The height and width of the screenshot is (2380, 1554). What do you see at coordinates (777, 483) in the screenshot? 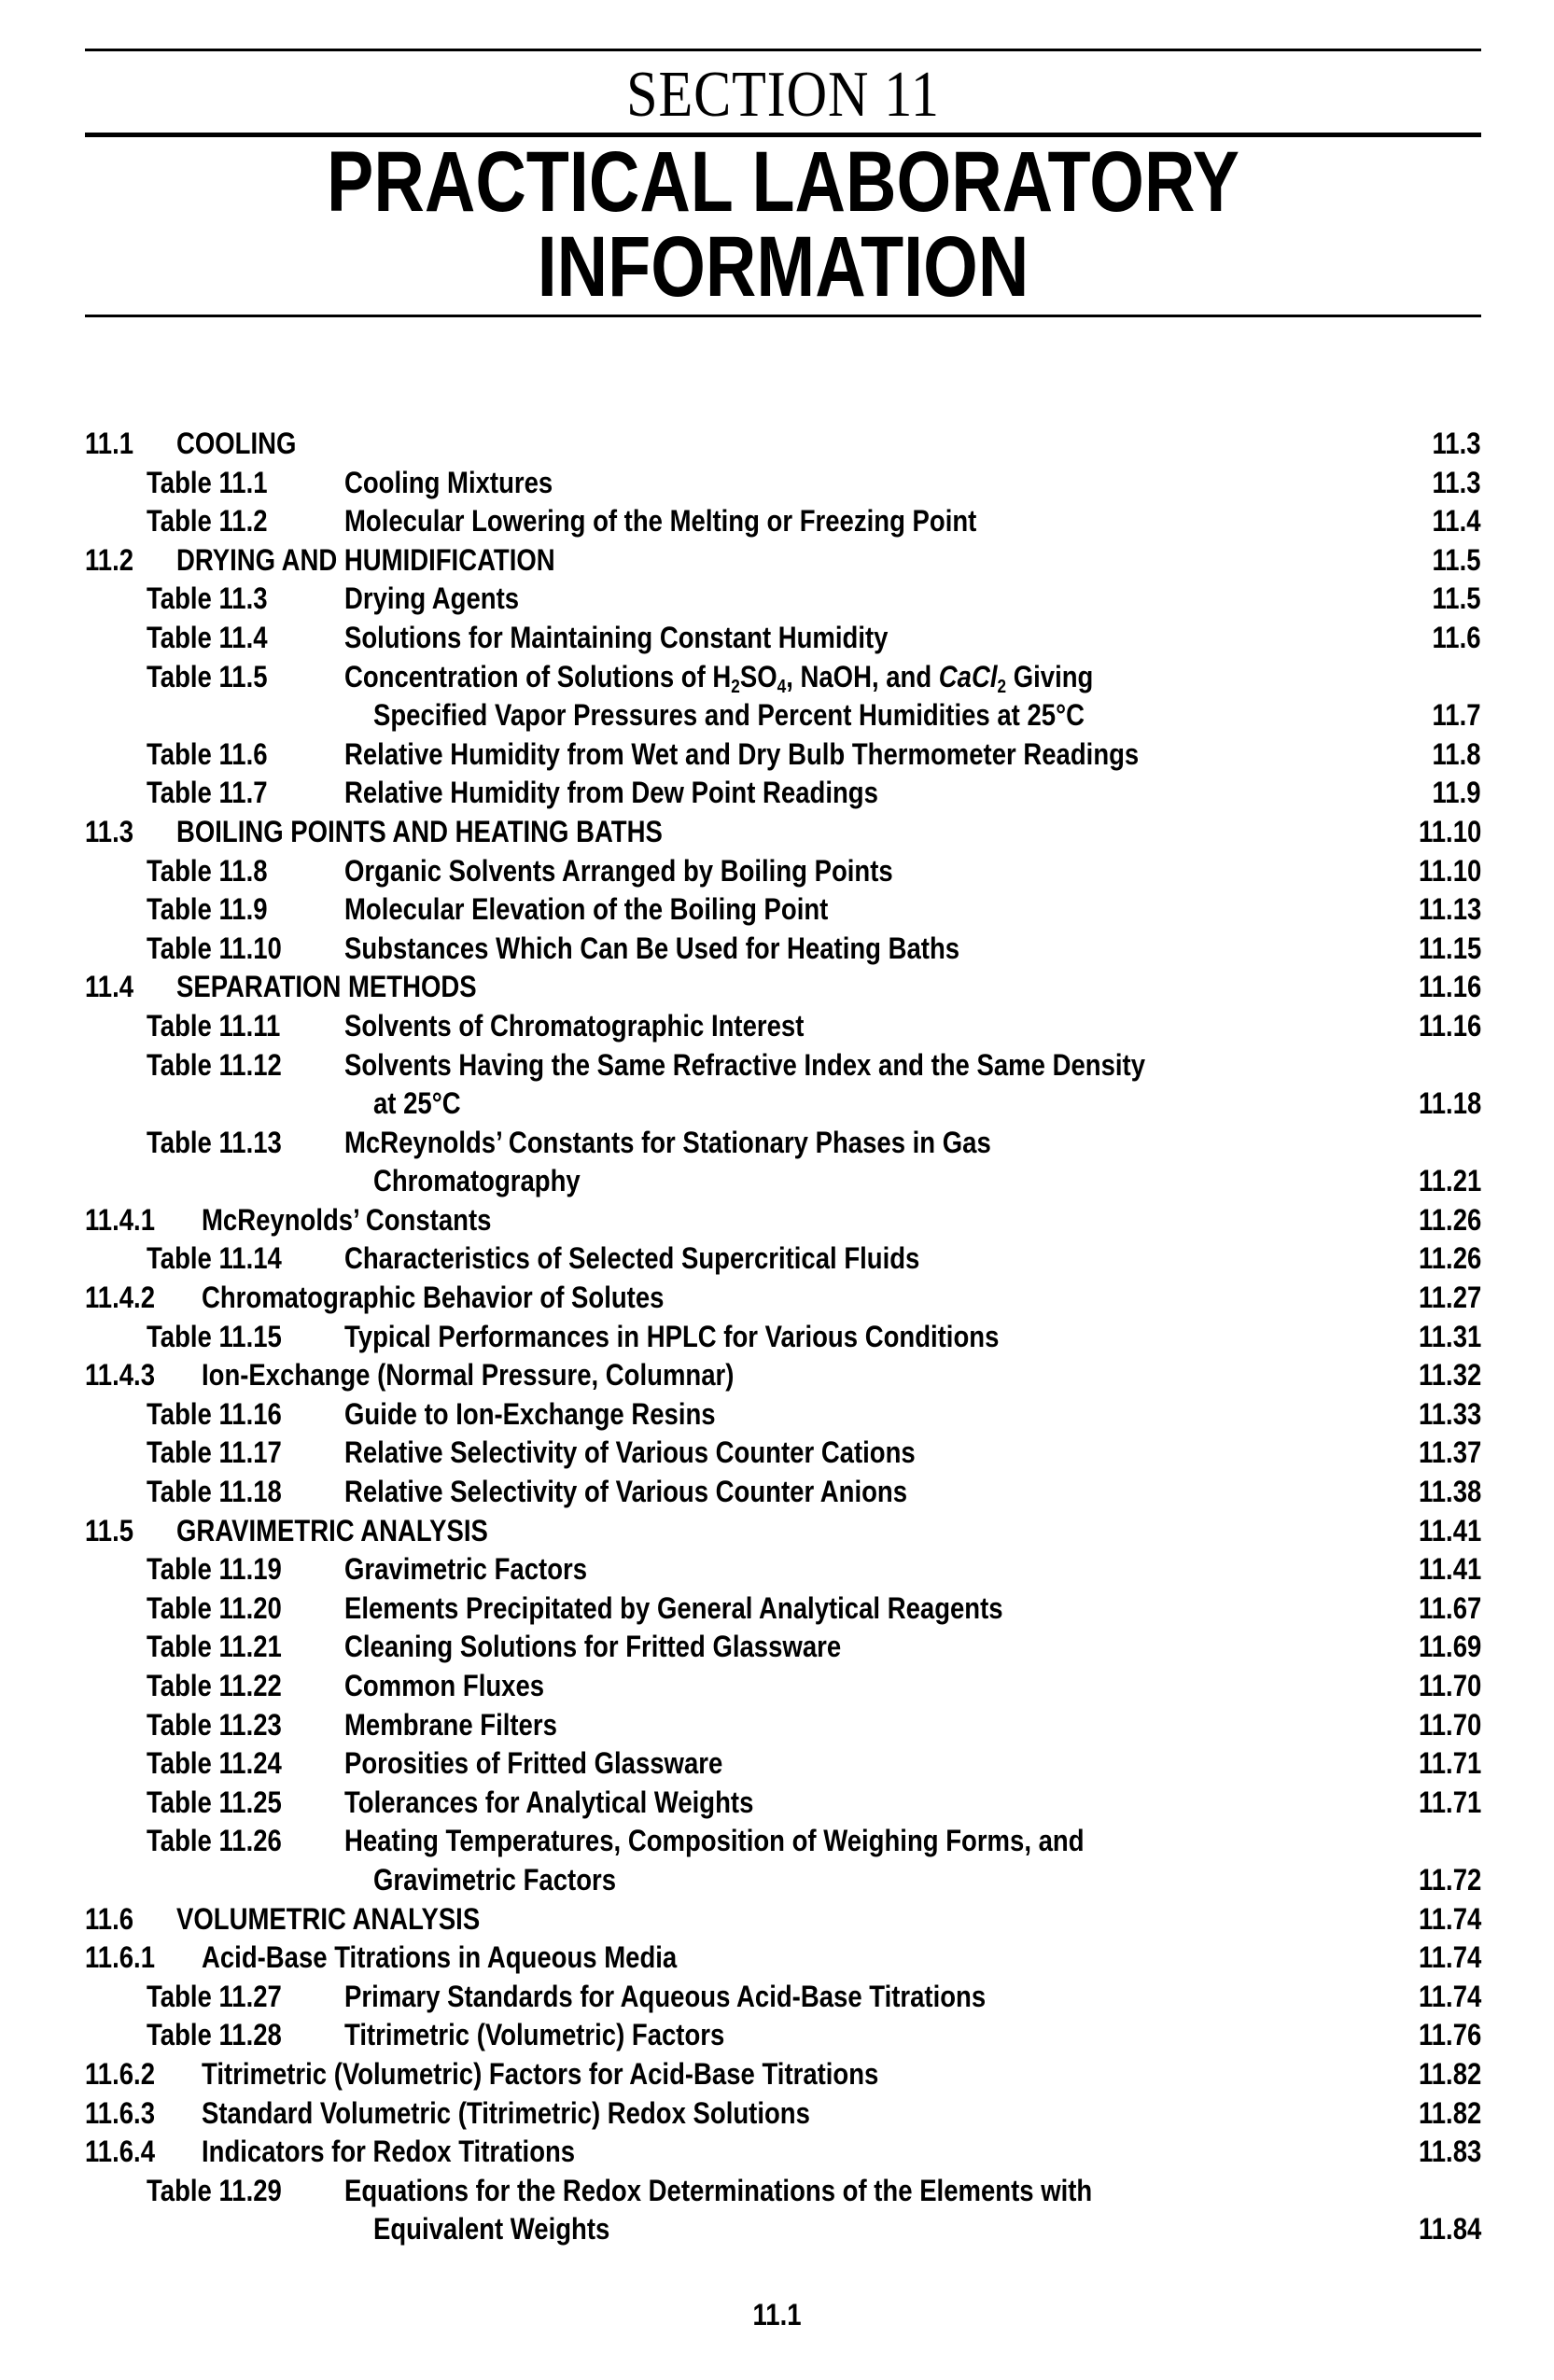
I see `toc-table-entry: Table 11.1 Cooling Mixtures 11.3` at bounding box center [777, 483].